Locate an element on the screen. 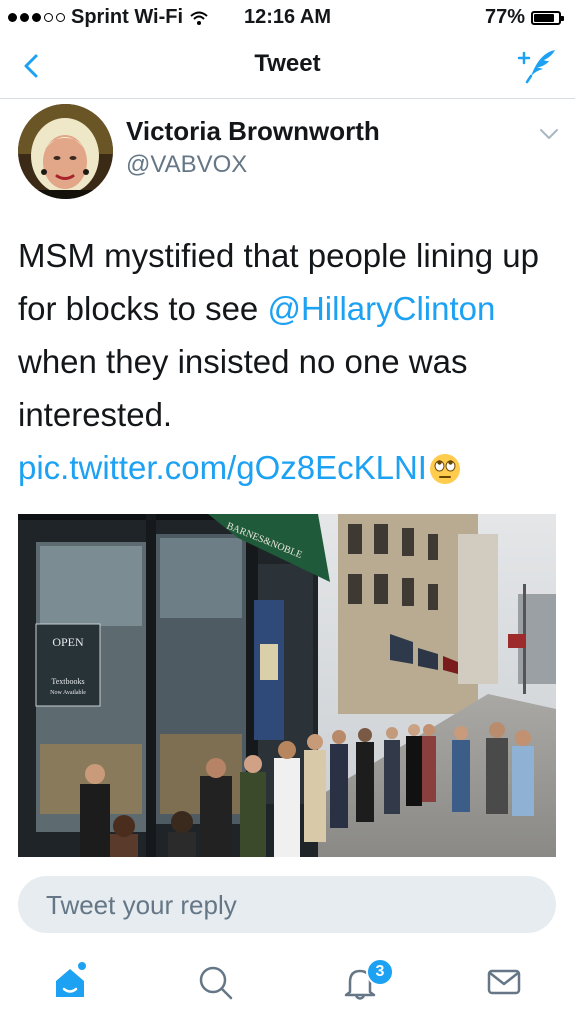 The width and height of the screenshot is (575, 1024). search-icon is located at coordinates (215, 982).